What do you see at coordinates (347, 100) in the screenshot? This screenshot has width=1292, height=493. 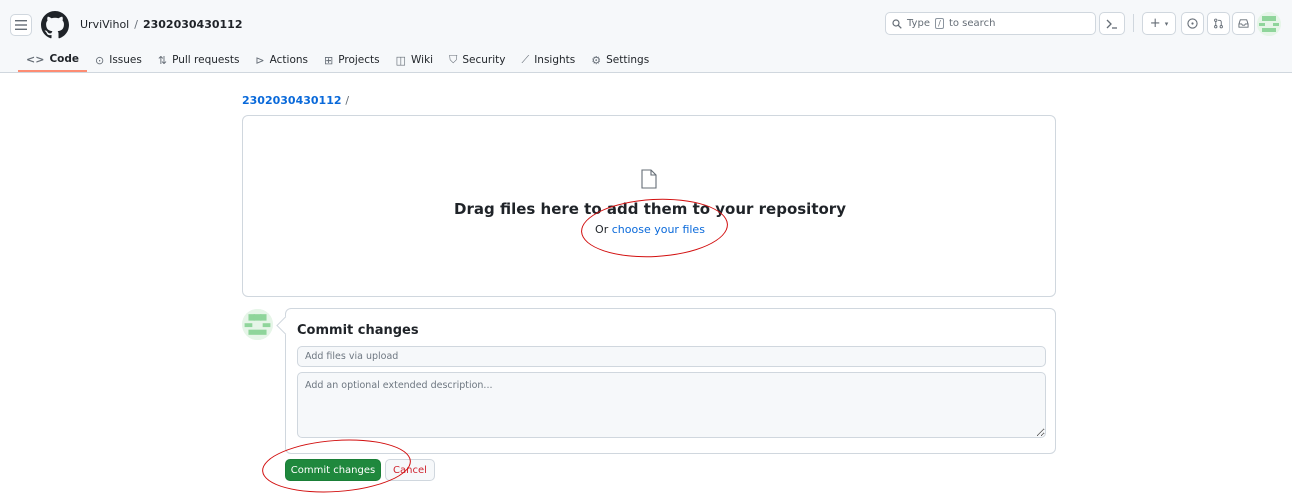 I see `breadcrumb-slash: /` at bounding box center [347, 100].